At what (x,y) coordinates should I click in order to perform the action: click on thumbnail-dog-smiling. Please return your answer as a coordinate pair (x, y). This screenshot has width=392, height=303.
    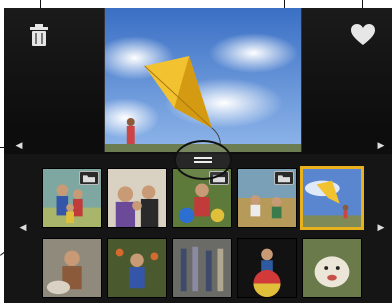
    Looking at the image, I should click on (332, 268).